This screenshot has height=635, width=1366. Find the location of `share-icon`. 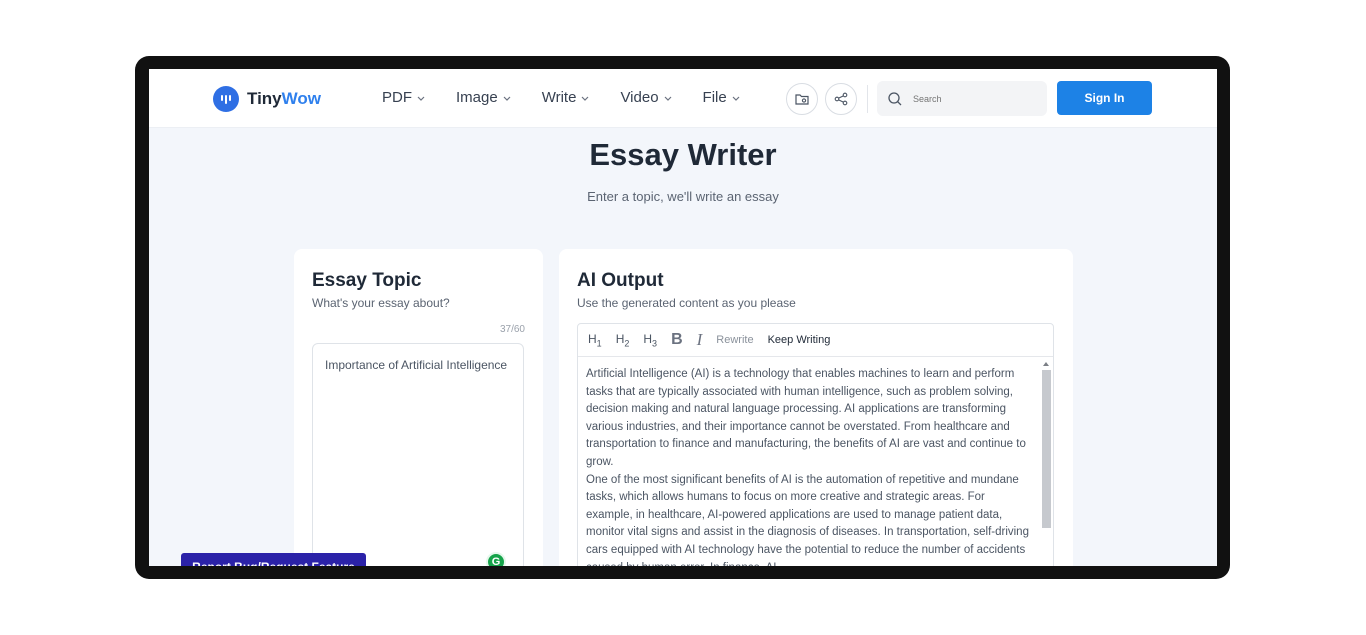

share-icon is located at coordinates (841, 99).